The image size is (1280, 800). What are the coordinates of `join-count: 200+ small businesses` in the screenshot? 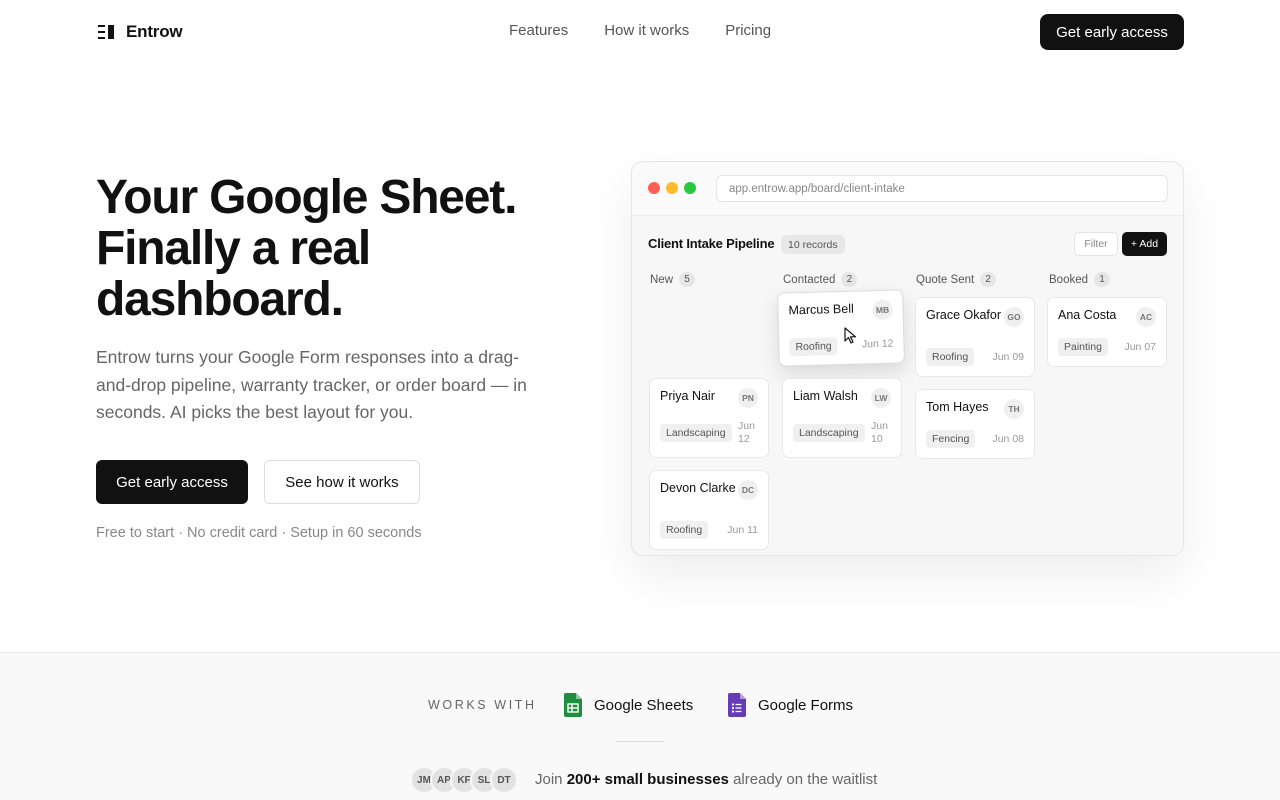 It's located at (647, 779).